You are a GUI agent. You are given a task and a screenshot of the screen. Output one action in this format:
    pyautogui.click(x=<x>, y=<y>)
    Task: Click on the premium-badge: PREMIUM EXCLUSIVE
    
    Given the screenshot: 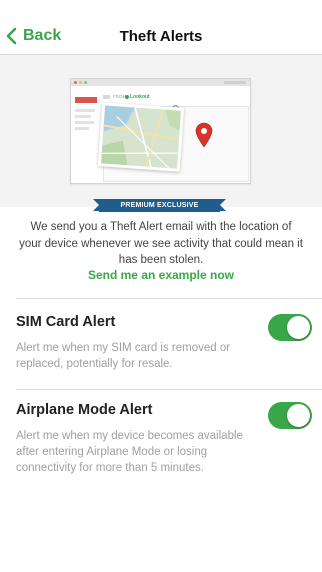 What is the action you would take?
    pyautogui.click(x=159, y=205)
    